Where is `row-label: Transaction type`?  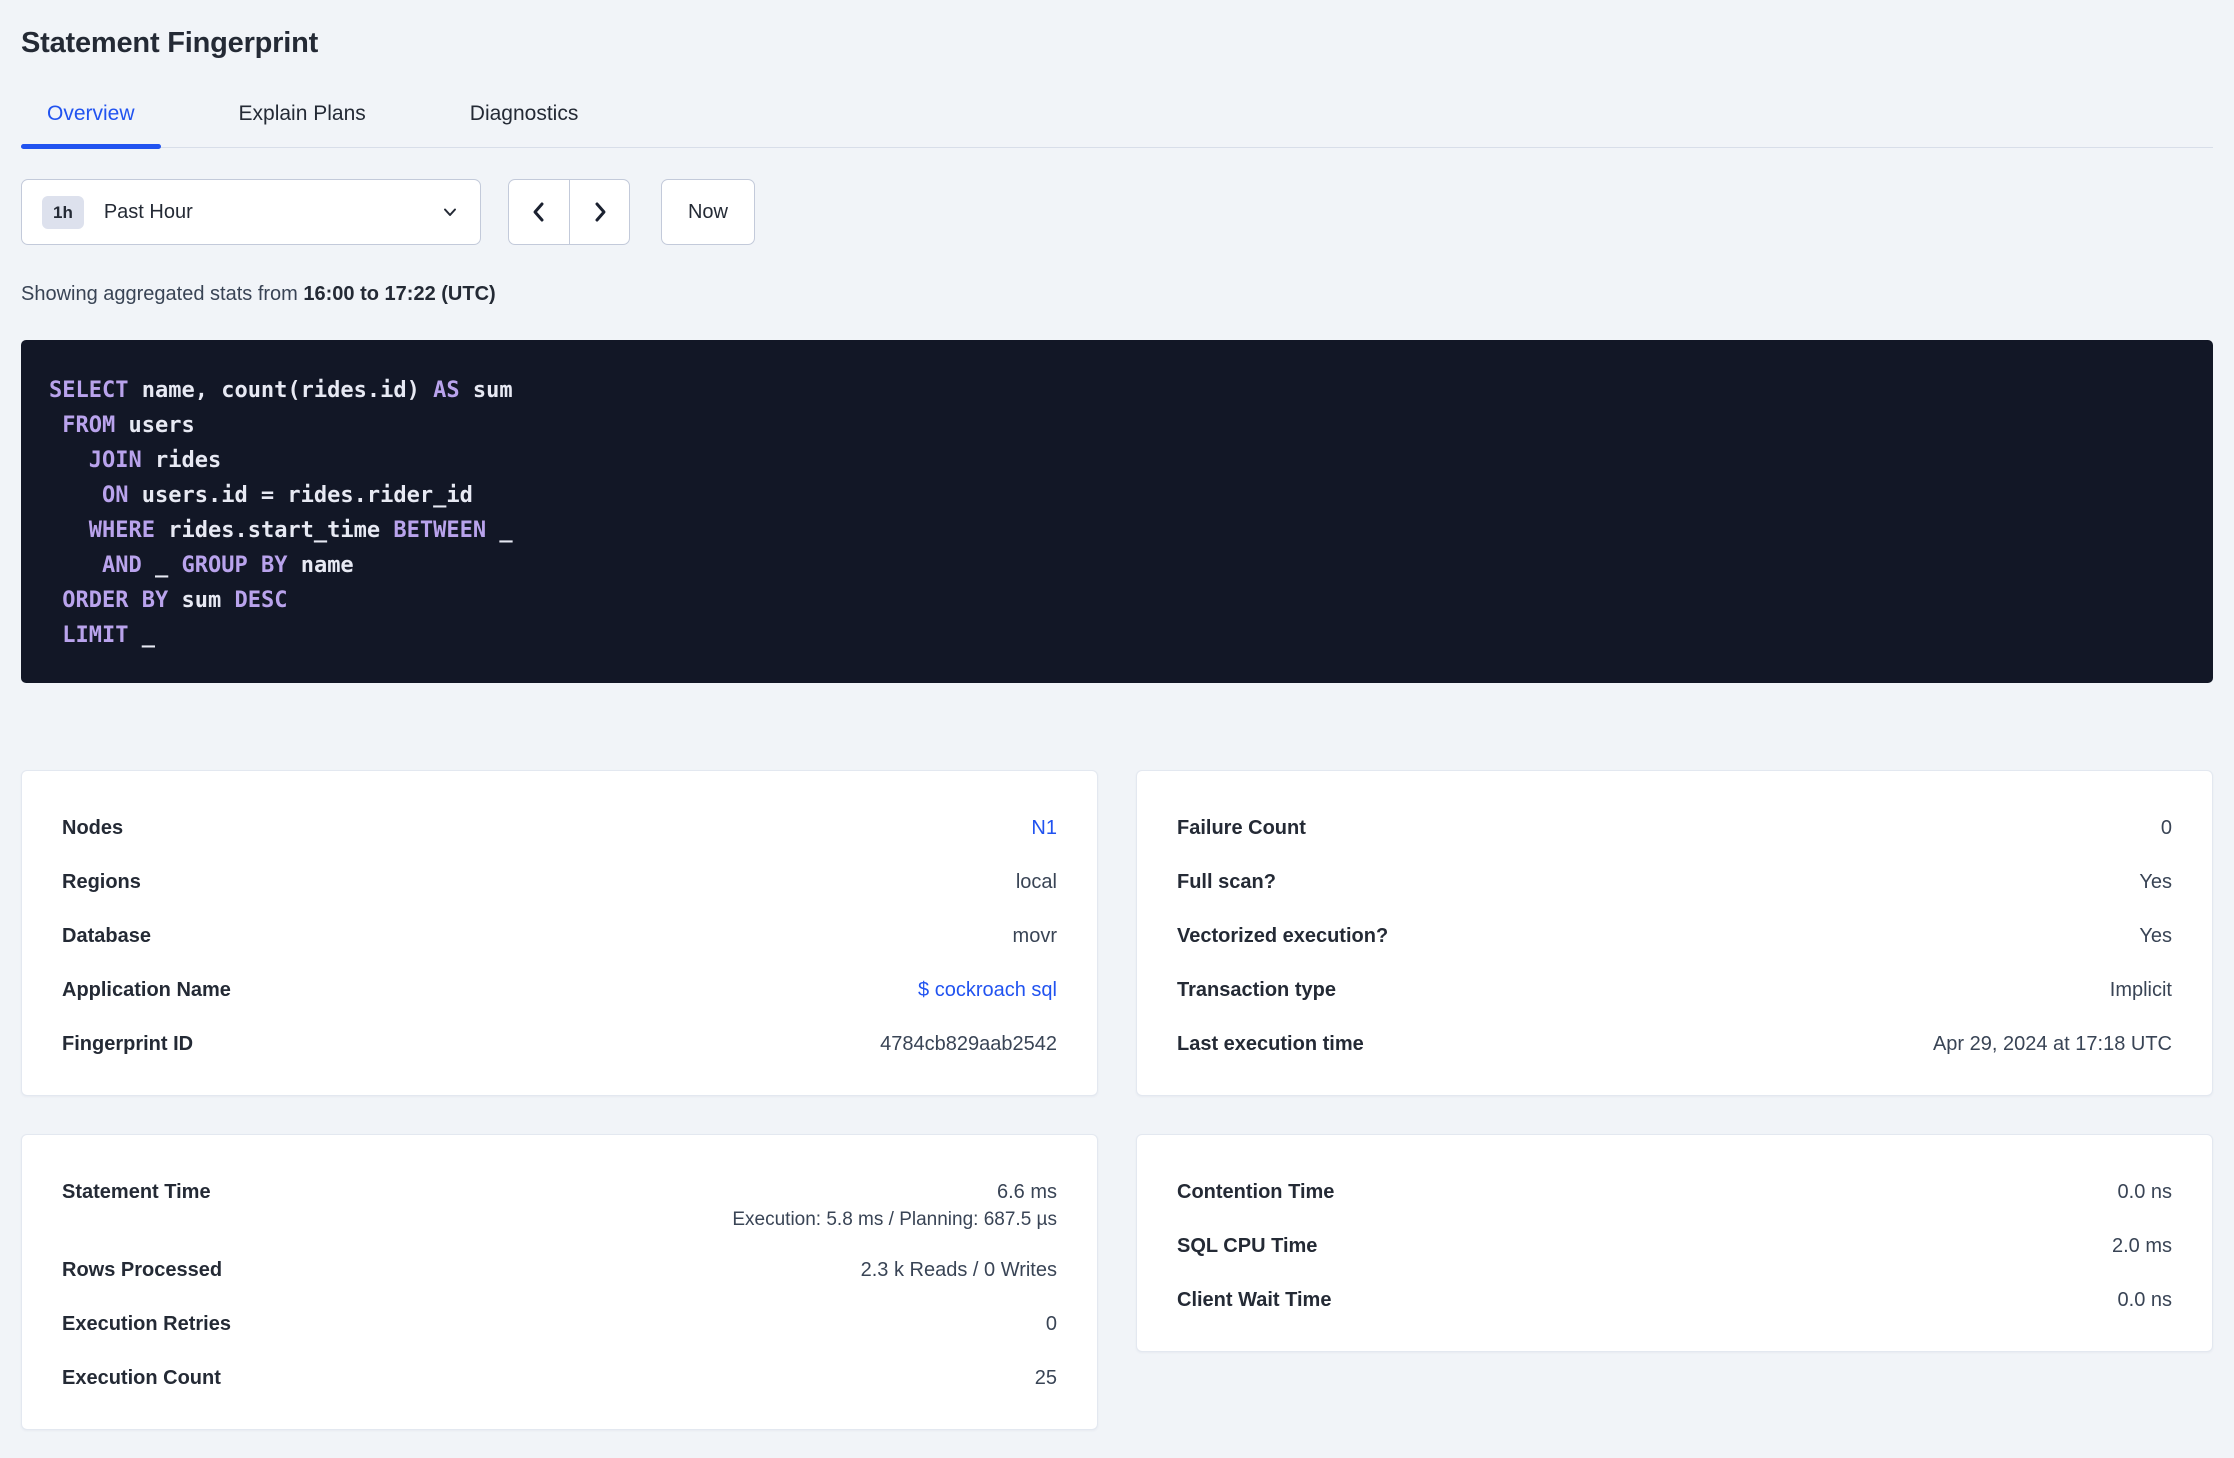 row-label: Transaction type is located at coordinates (1256, 989).